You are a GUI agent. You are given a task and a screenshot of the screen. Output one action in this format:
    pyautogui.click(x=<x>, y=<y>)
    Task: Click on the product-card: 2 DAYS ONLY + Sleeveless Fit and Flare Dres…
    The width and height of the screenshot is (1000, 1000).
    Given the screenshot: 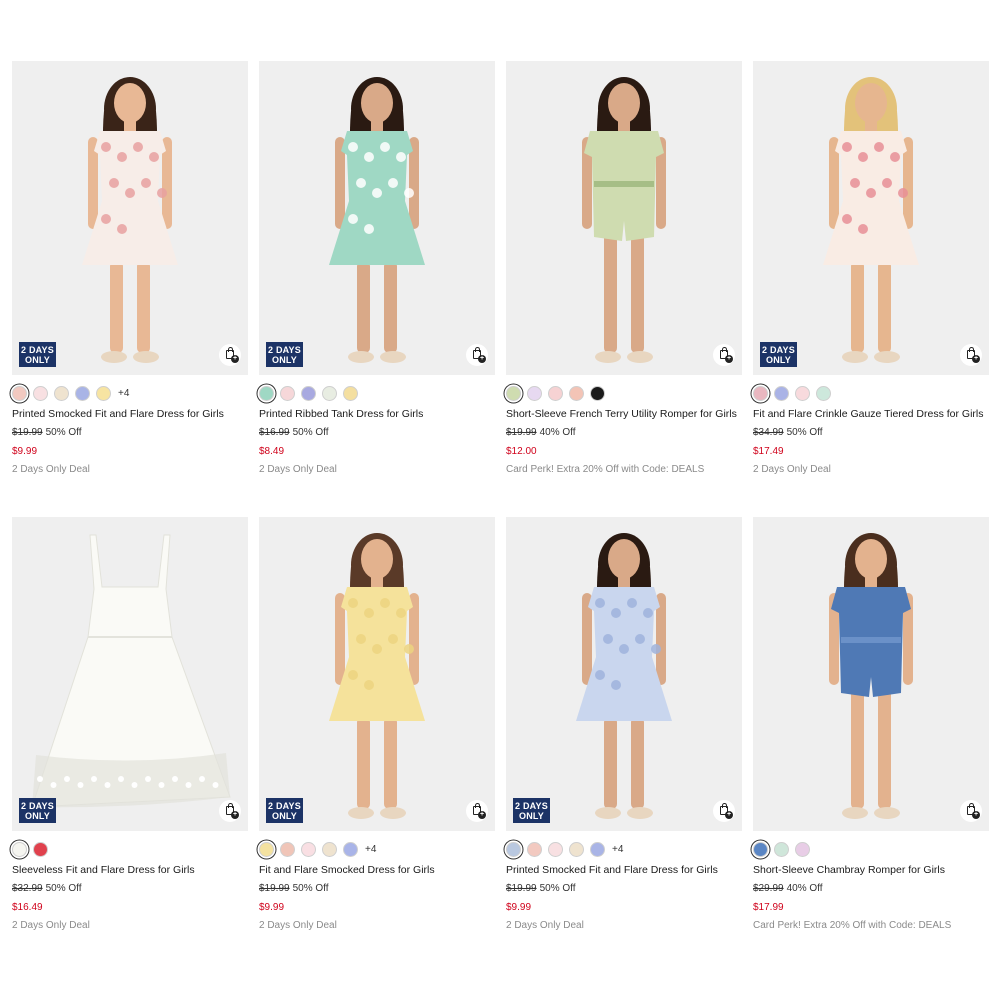 What is the action you would take?
    pyautogui.click(x=130, y=725)
    